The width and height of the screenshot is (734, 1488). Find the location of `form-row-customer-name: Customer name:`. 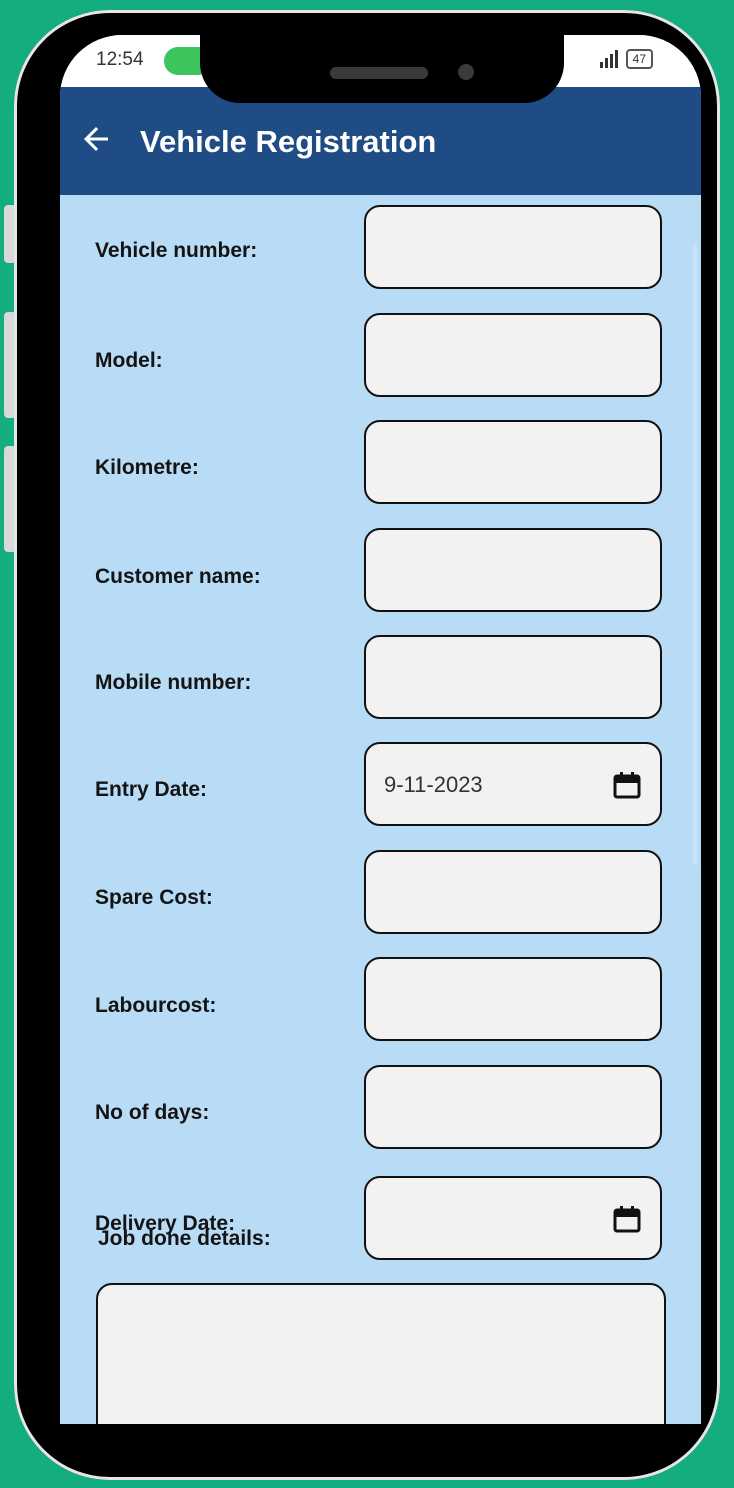

form-row-customer-name: Customer name: is located at coordinates (380, 572).